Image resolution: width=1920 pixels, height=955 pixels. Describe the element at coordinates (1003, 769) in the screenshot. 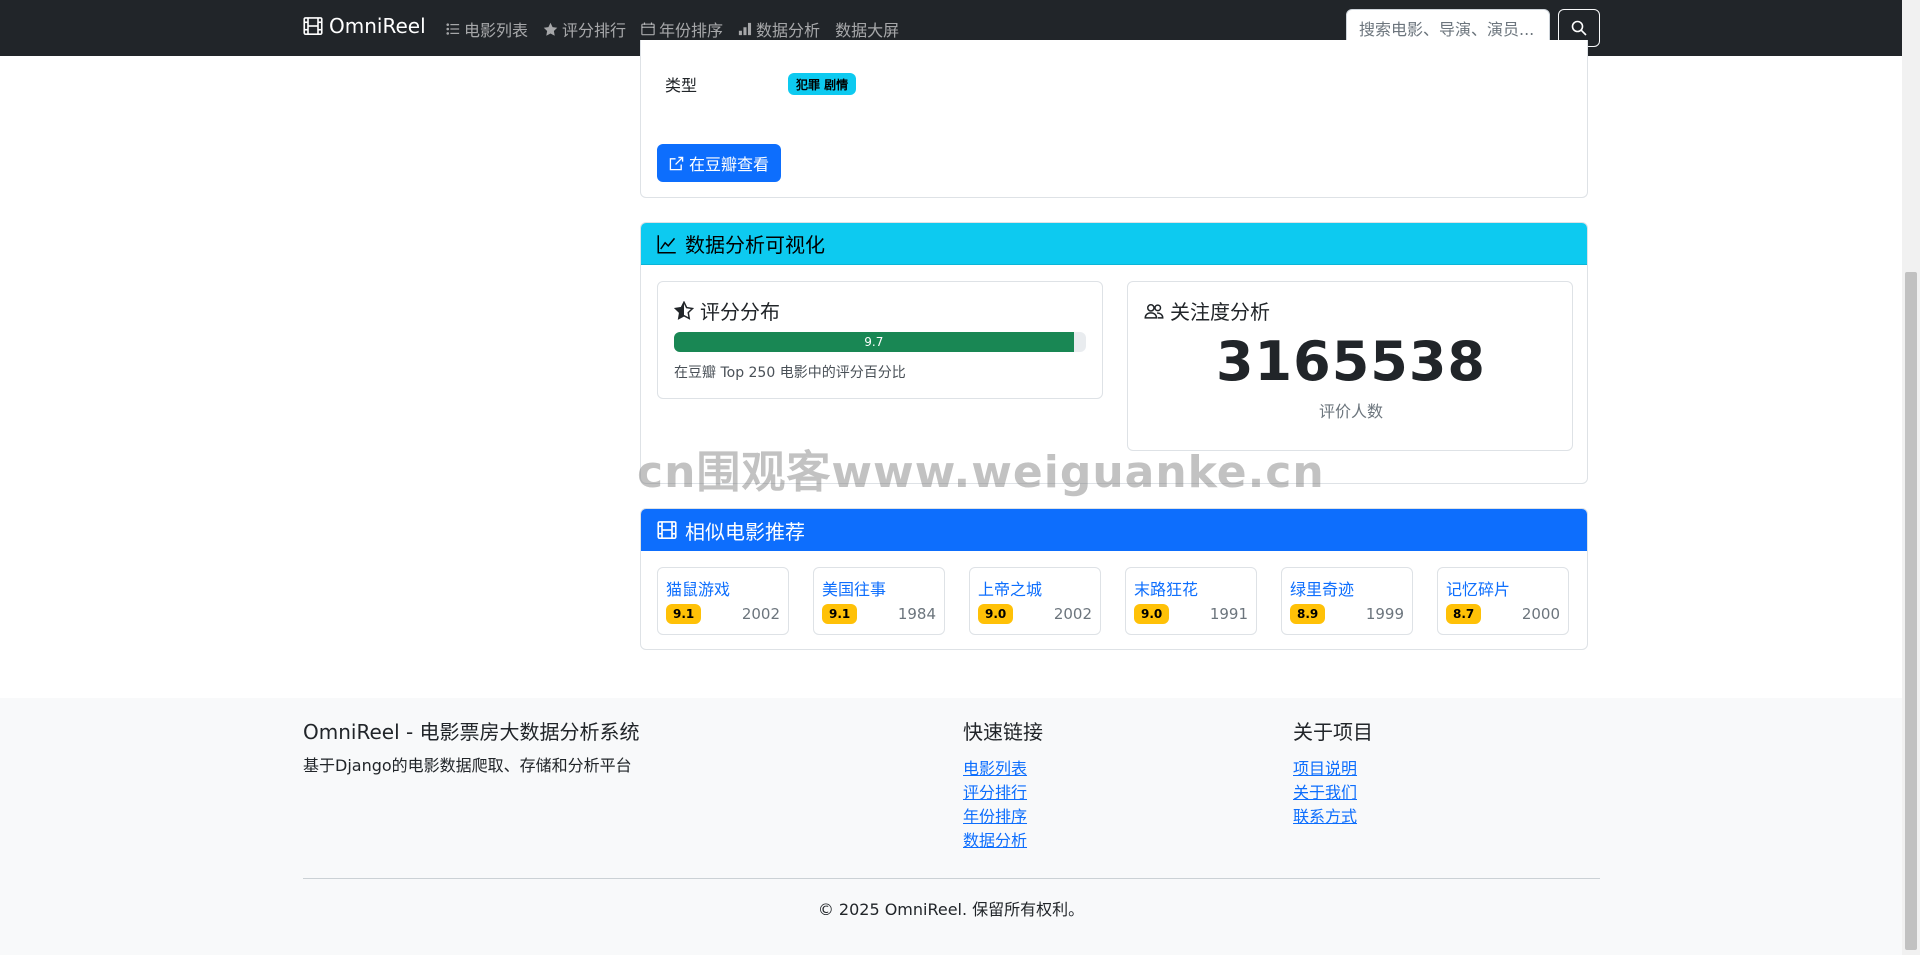

I see `footer-link-movie-list: 电影列表` at that location.